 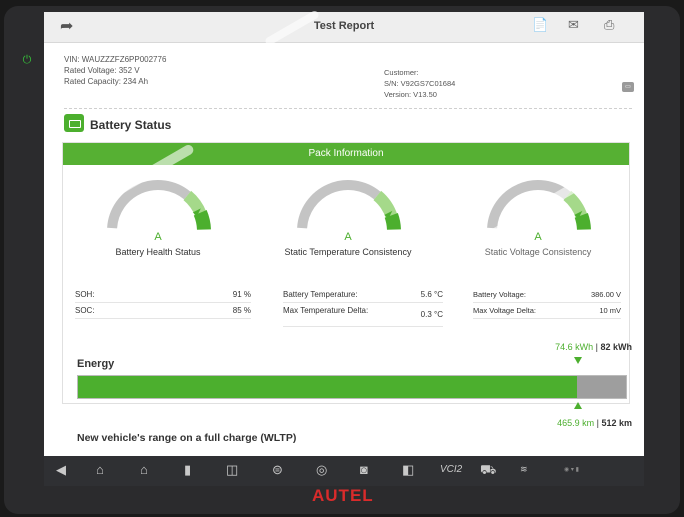 I want to click on print-icon: ⎙, so click(x=609, y=25).